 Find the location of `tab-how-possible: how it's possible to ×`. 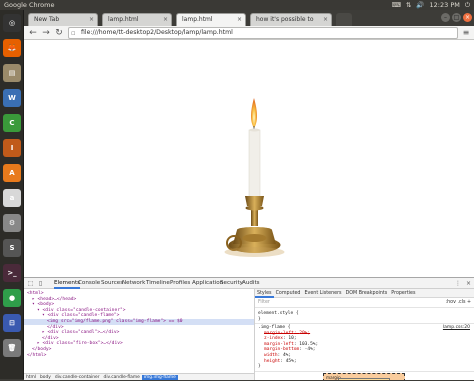

tab-how-possible: how it's possible to × is located at coordinates (291, 19).